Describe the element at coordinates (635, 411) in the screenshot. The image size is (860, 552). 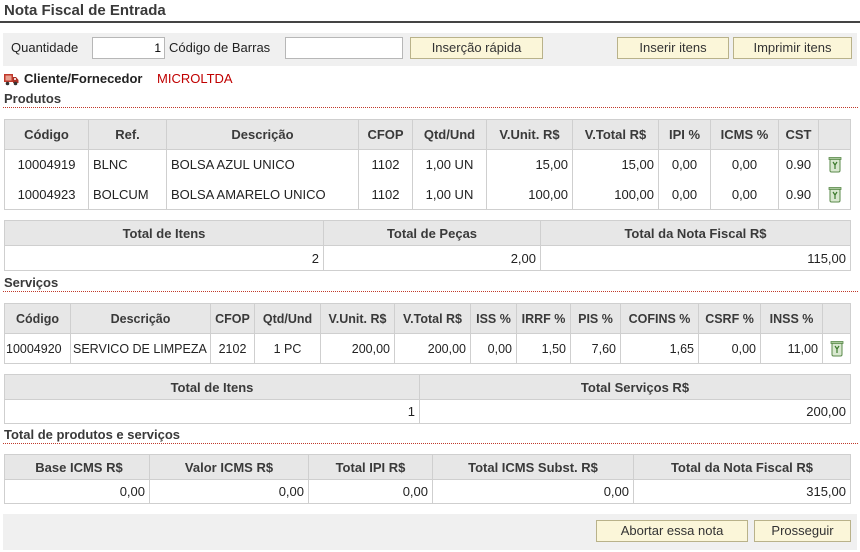
I see `services-total-value: 200,00` at that location.